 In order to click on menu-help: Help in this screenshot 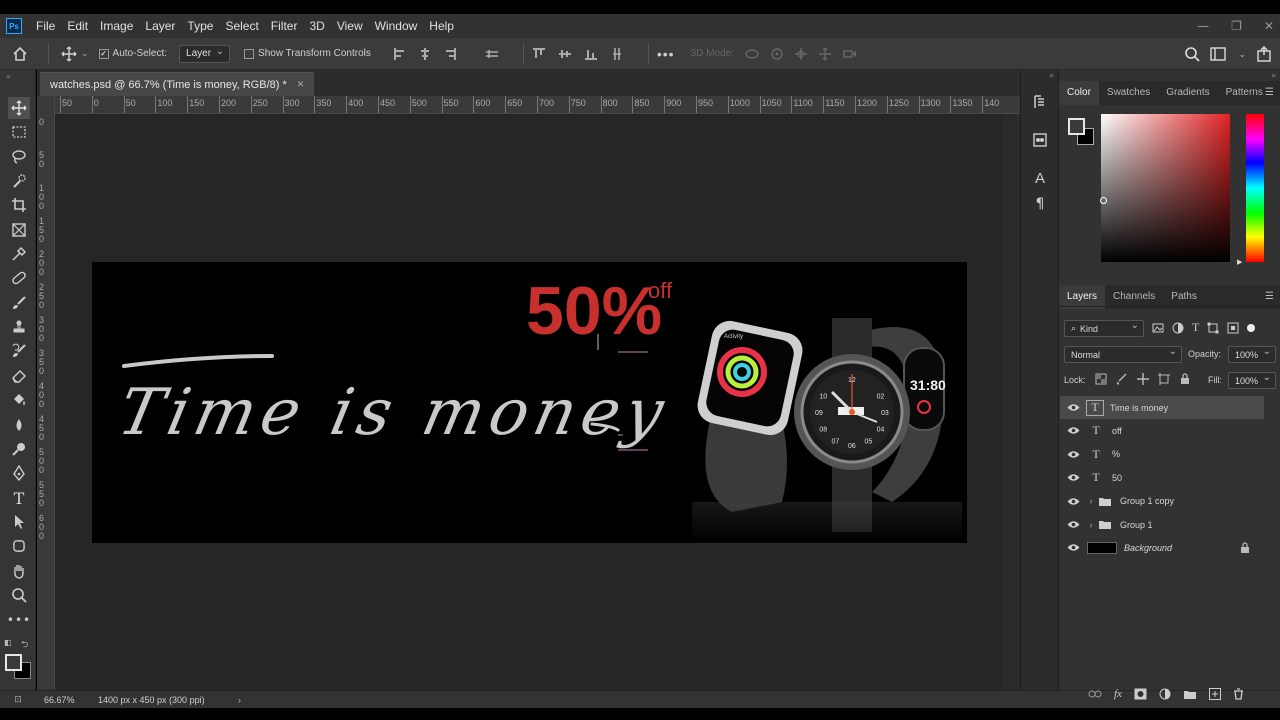, I will do `click(441, 26)`.